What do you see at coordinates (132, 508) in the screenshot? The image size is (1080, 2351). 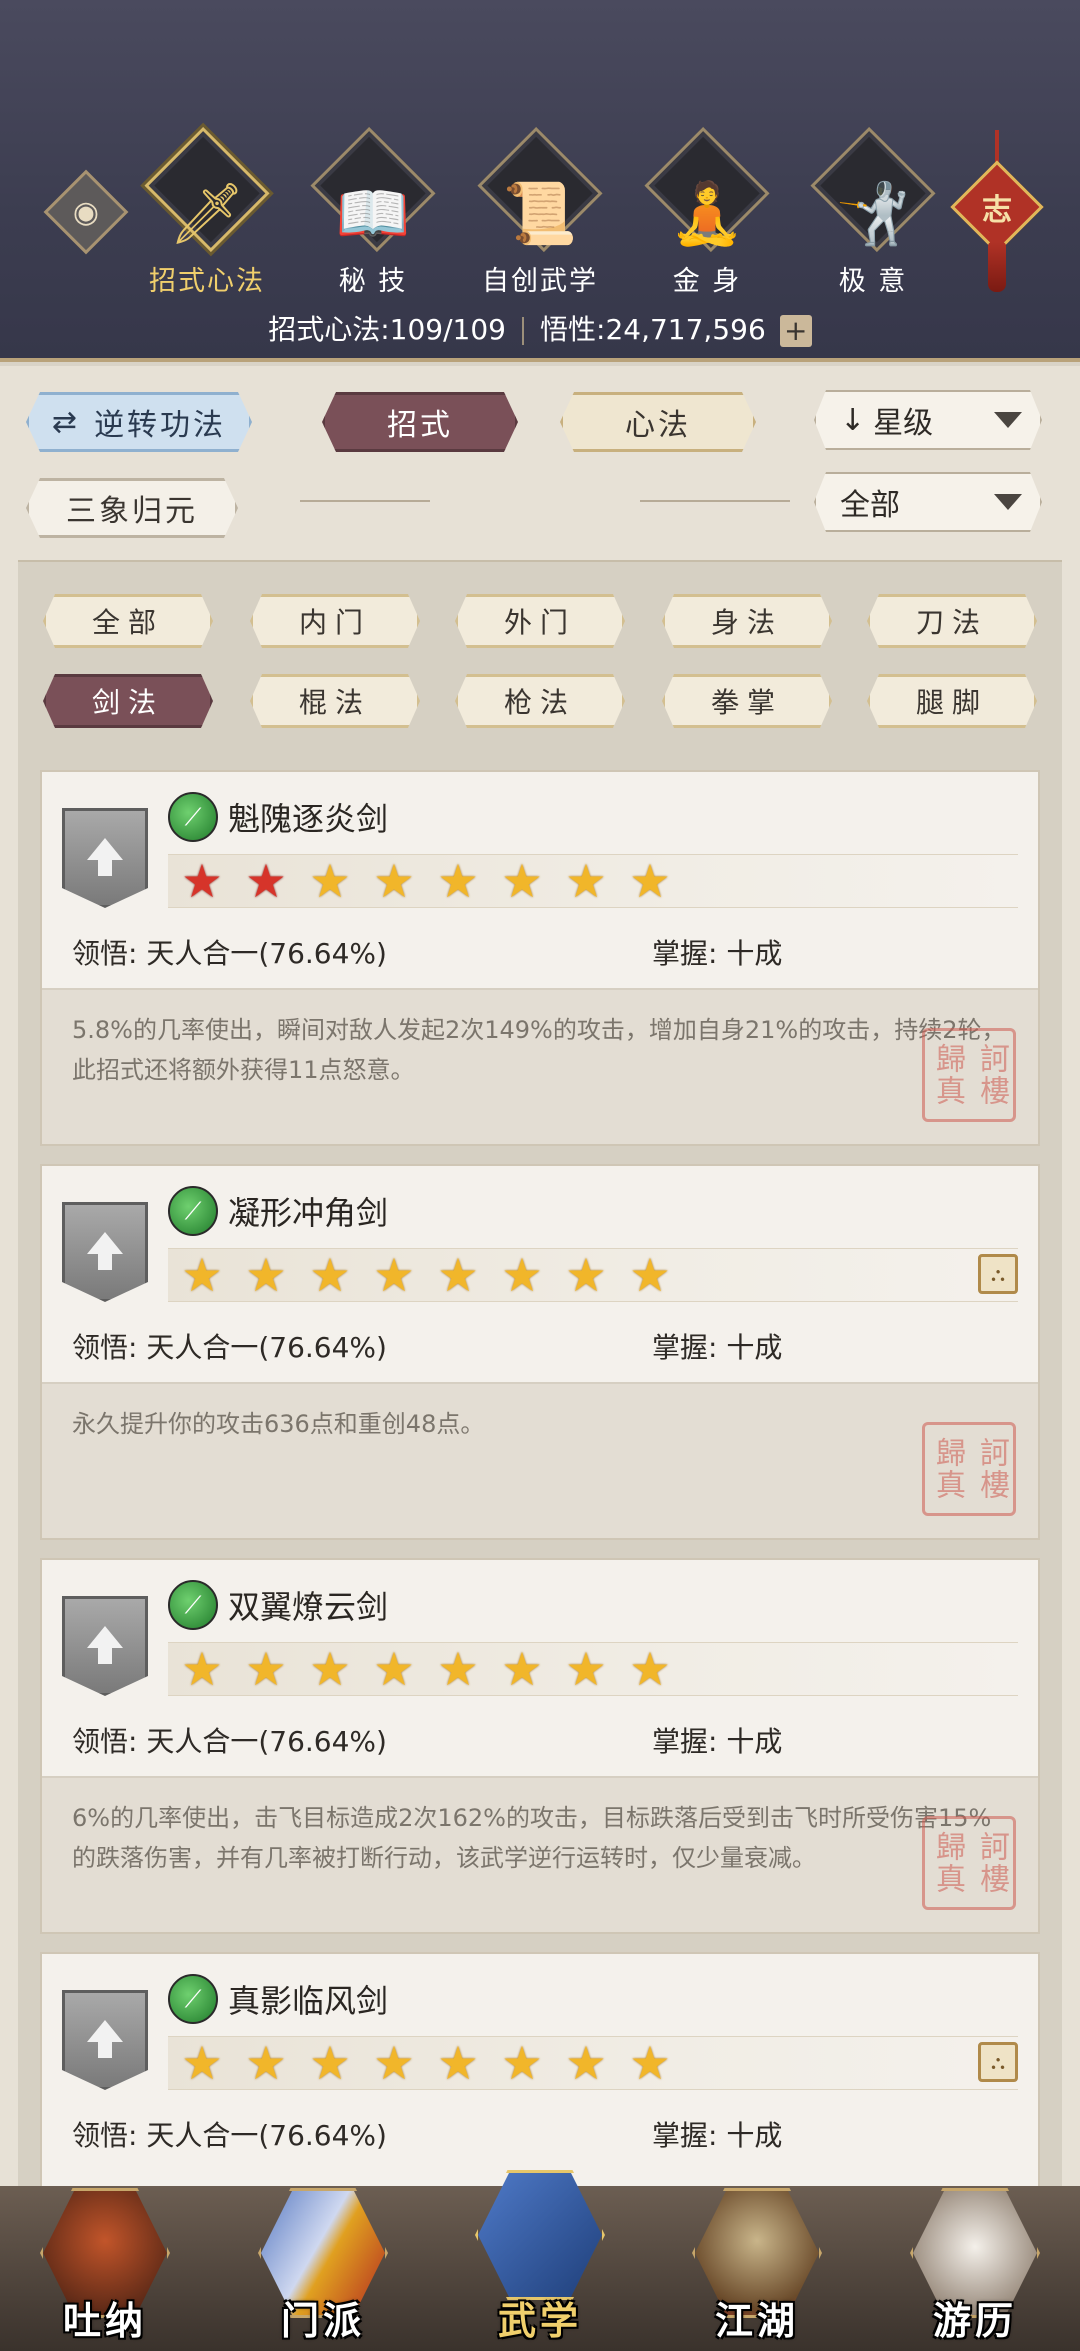 I see `sanxiang-guiyuan-button: 三象归元` at bounding box center [132, 508].